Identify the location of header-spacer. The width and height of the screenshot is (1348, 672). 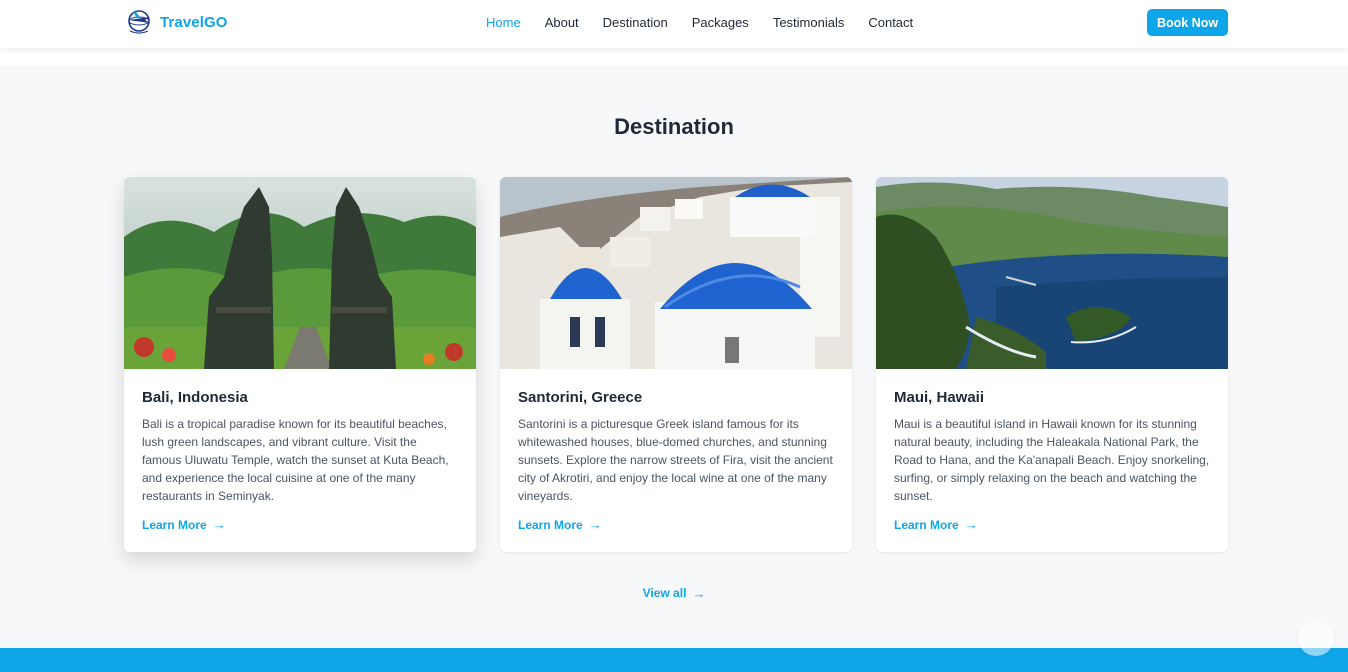
(674, 57).